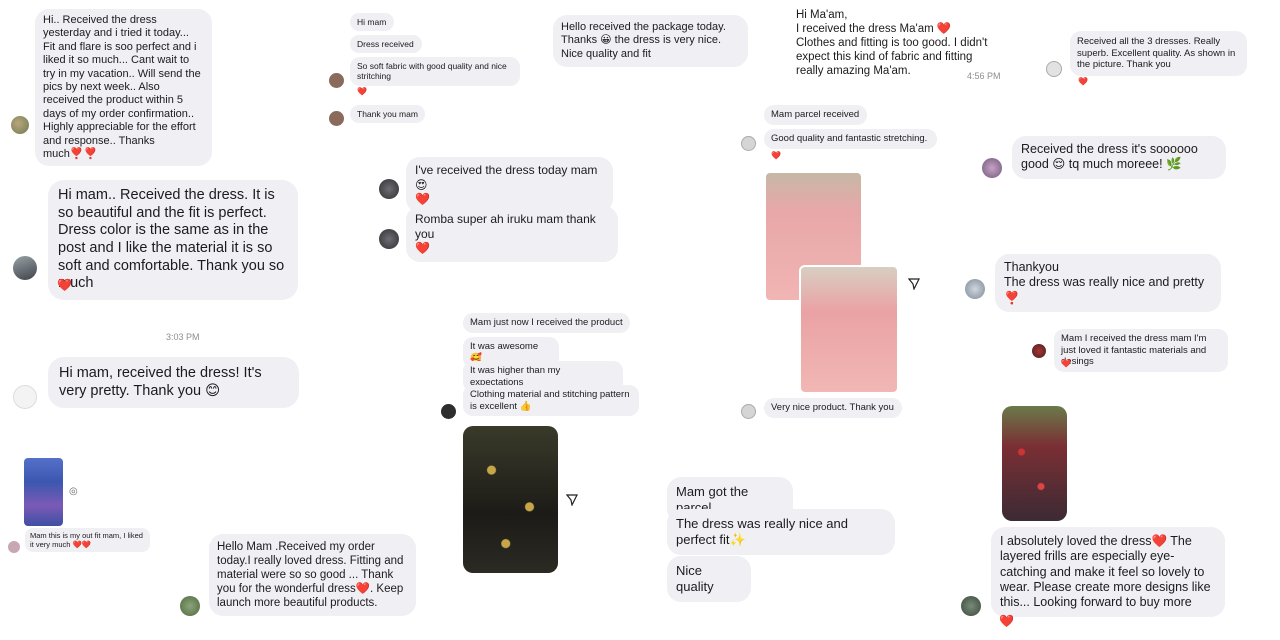  What do you see at coordinates (372, 22) in the screenshot?
I see `chat-bubble: Hi mam` at bounding box center [372, 22].